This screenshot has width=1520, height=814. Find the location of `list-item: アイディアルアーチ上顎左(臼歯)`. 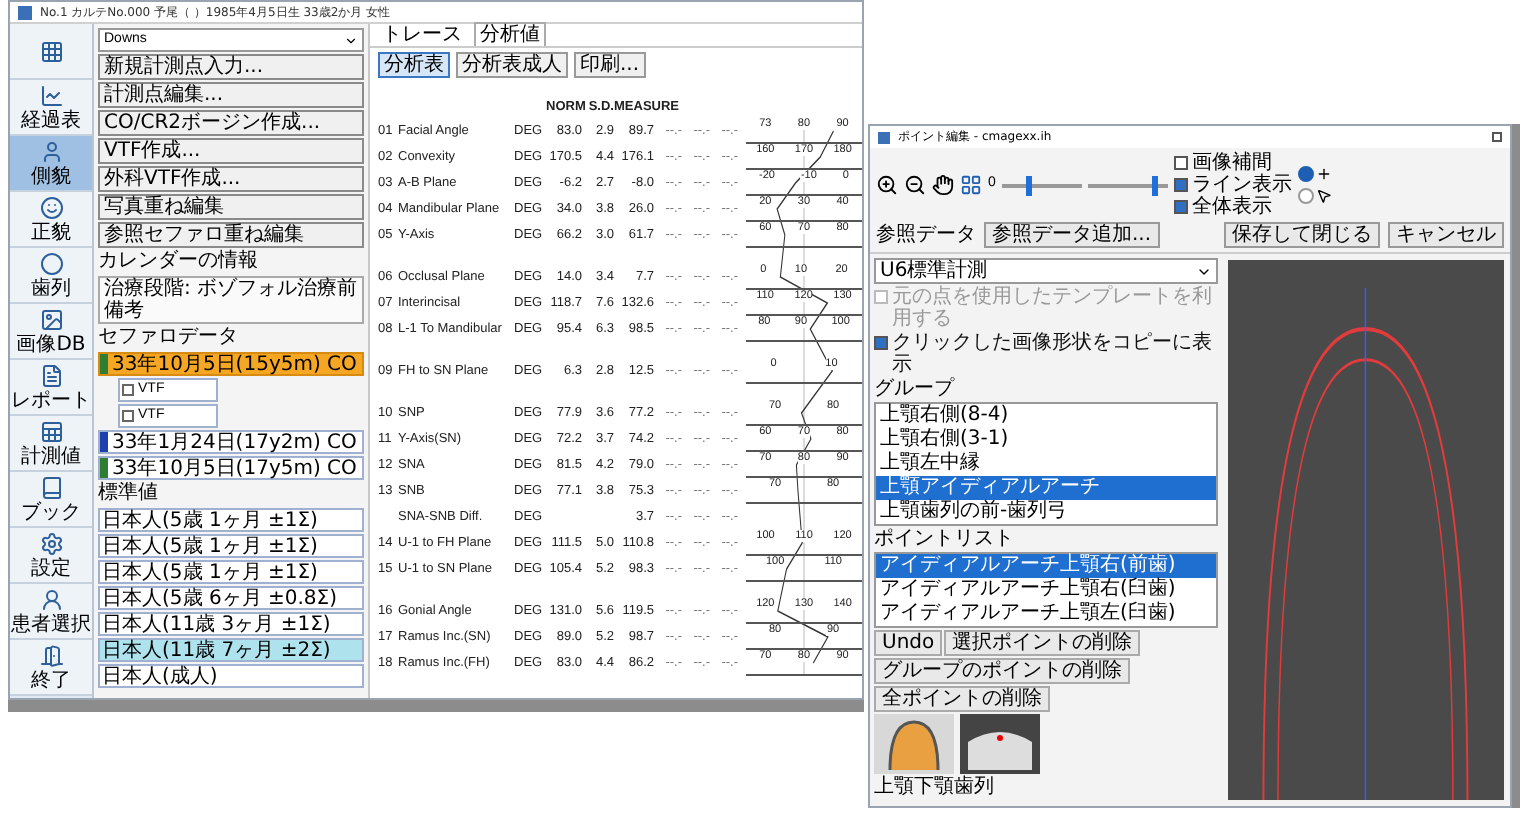

list-item: アイディアルアーチ上顎左(臼歯) is located at coordinates (1046, 614).